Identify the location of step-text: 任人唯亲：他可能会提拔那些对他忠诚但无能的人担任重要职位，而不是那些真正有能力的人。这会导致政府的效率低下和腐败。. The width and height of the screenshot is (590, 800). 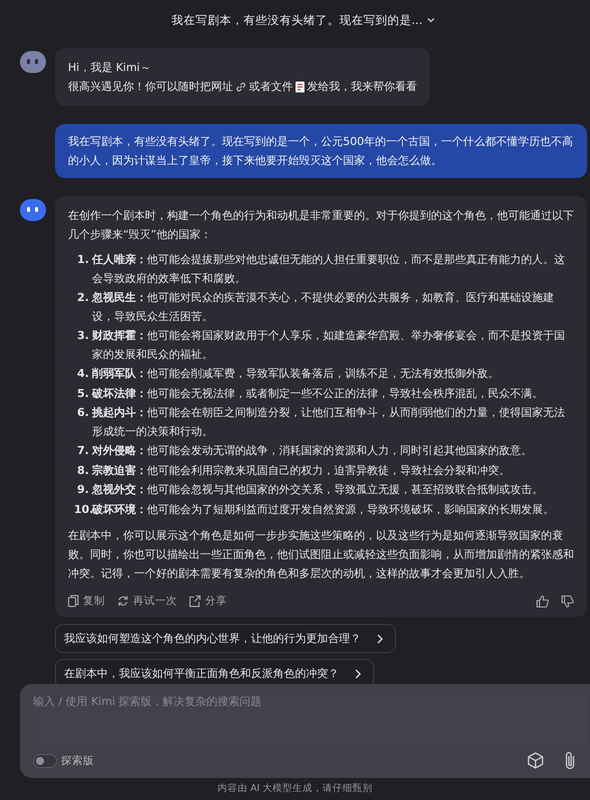
(329, 269).